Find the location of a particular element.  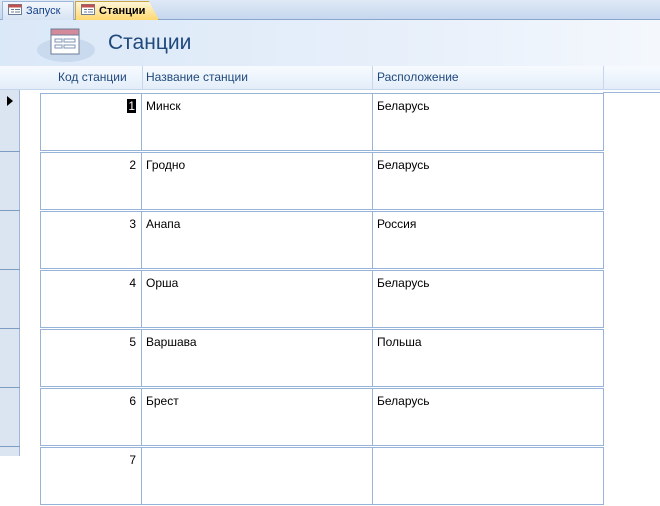

station-code-field: 6 is located at coordinates (91, 417).